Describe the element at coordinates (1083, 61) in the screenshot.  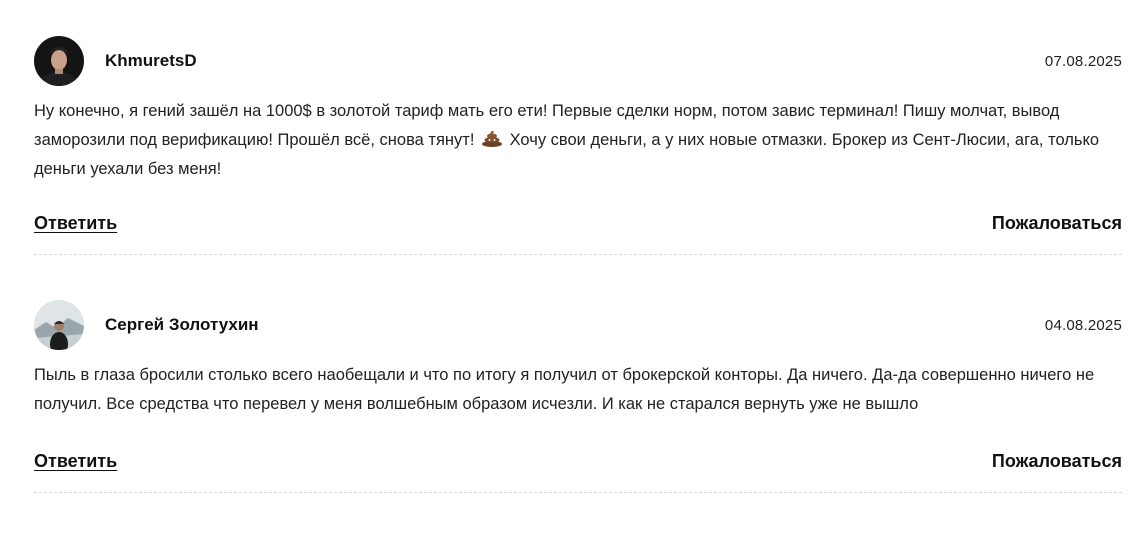
I see `comment-date: 07.08.2025` at that location.